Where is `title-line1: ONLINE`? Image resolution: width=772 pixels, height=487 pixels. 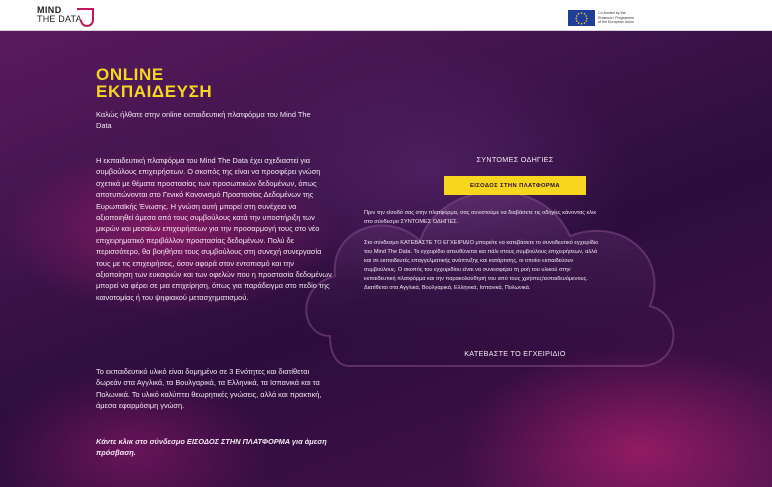 title-line1: ONLINE is located at coordinates (130, 74).